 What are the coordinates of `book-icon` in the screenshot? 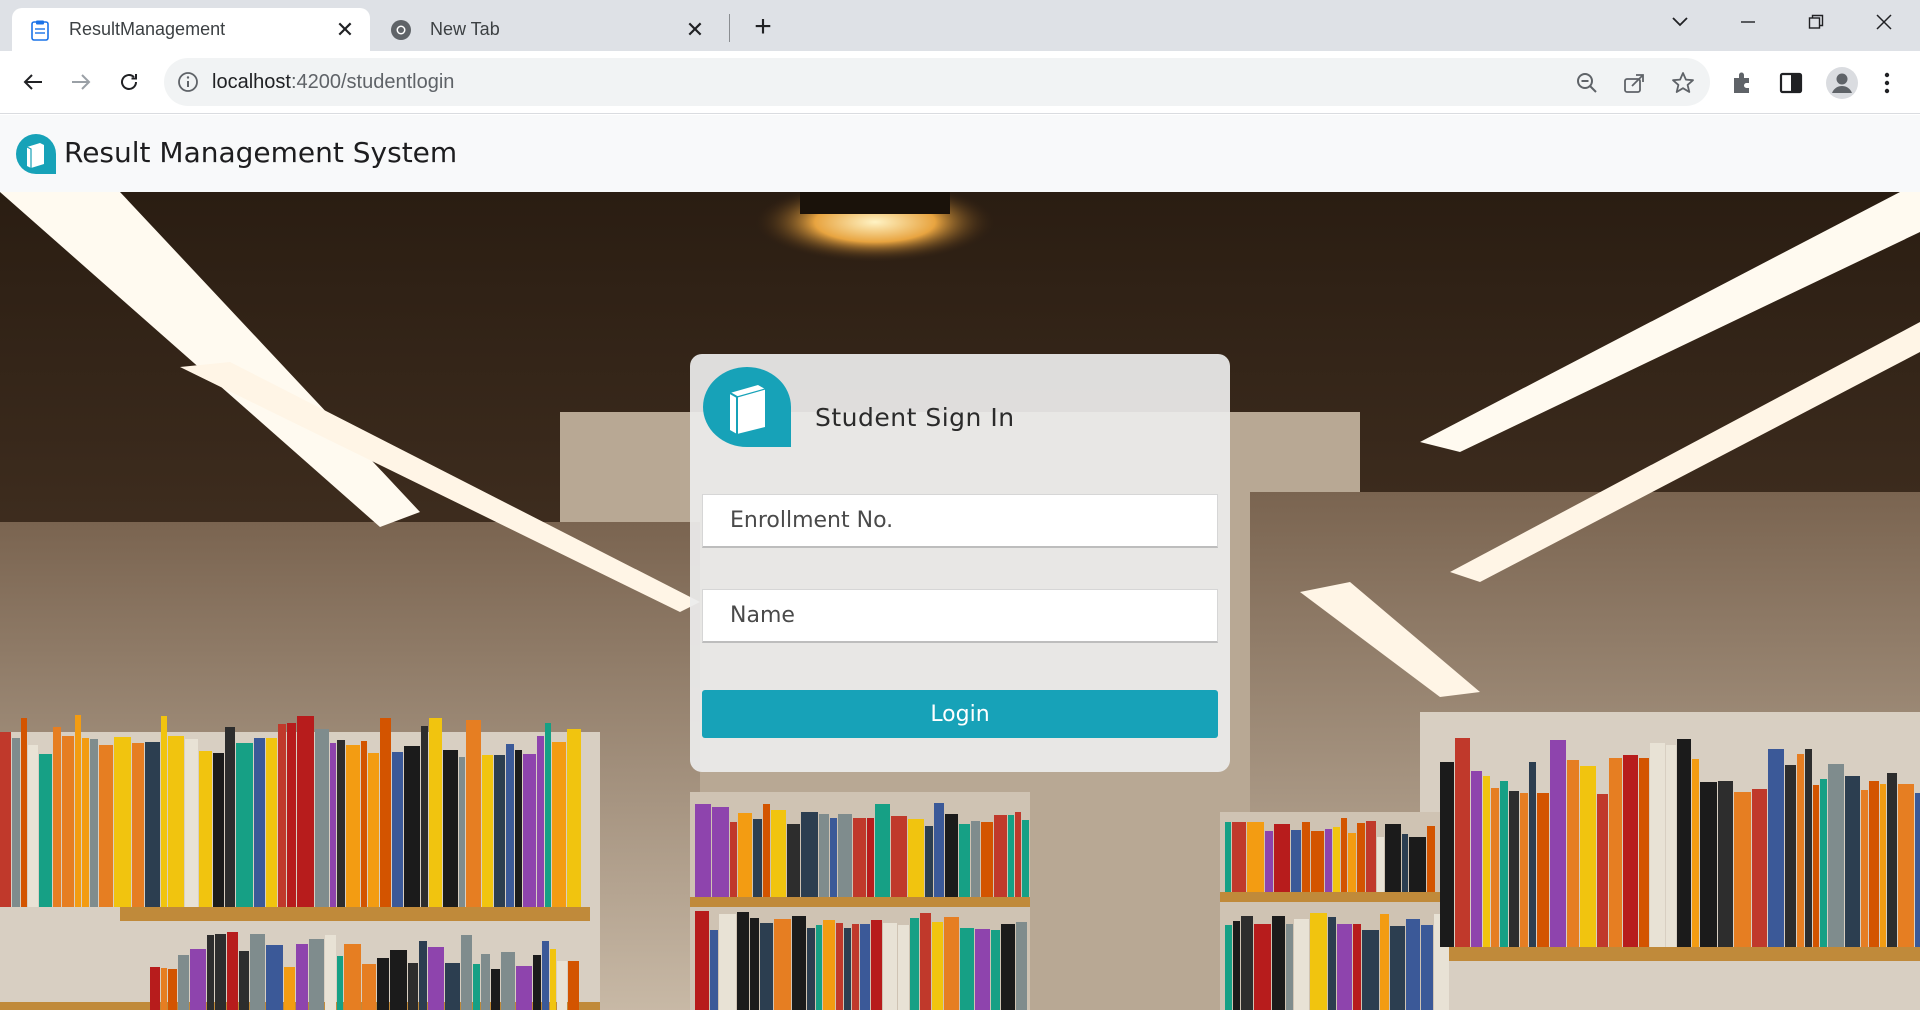 It's located at (36, 154).